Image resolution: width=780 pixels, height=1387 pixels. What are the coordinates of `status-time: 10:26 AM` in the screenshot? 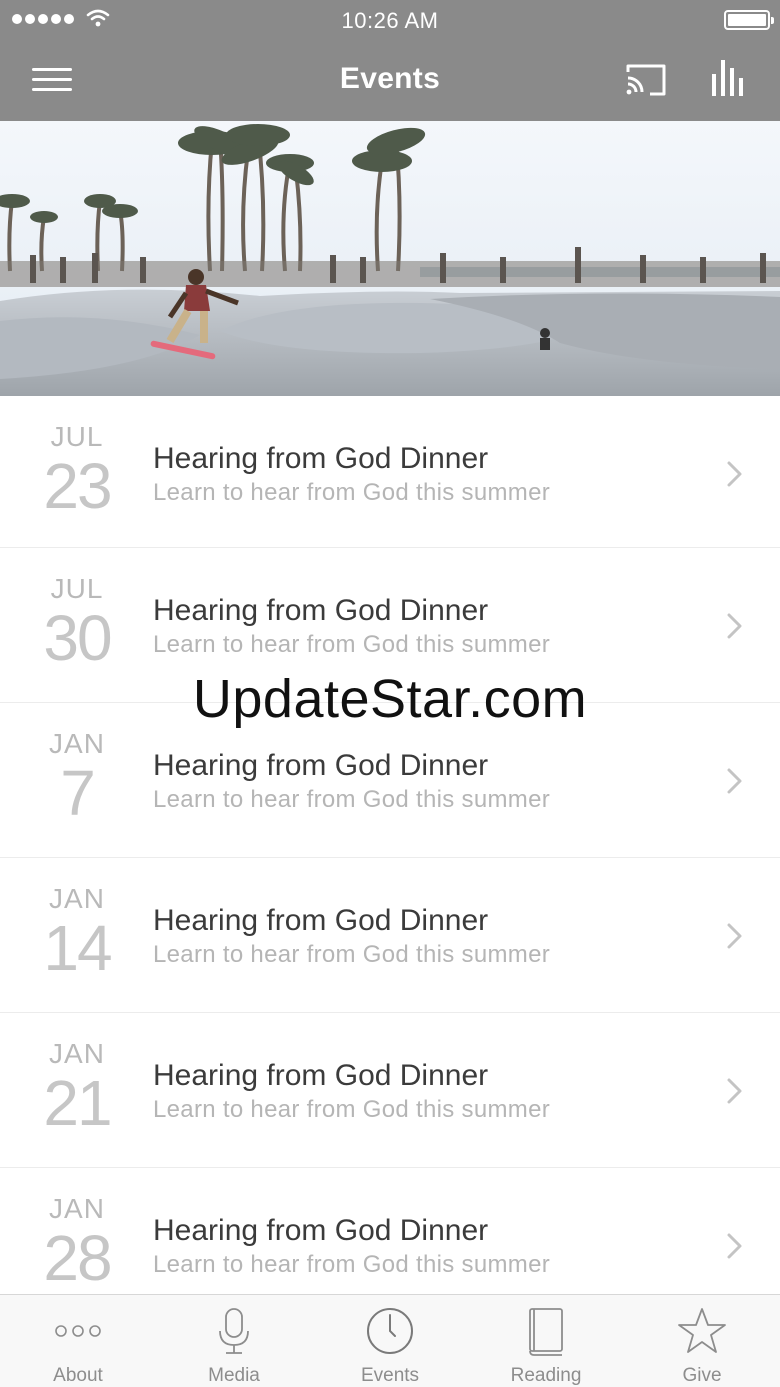 It's located at (390, 20).